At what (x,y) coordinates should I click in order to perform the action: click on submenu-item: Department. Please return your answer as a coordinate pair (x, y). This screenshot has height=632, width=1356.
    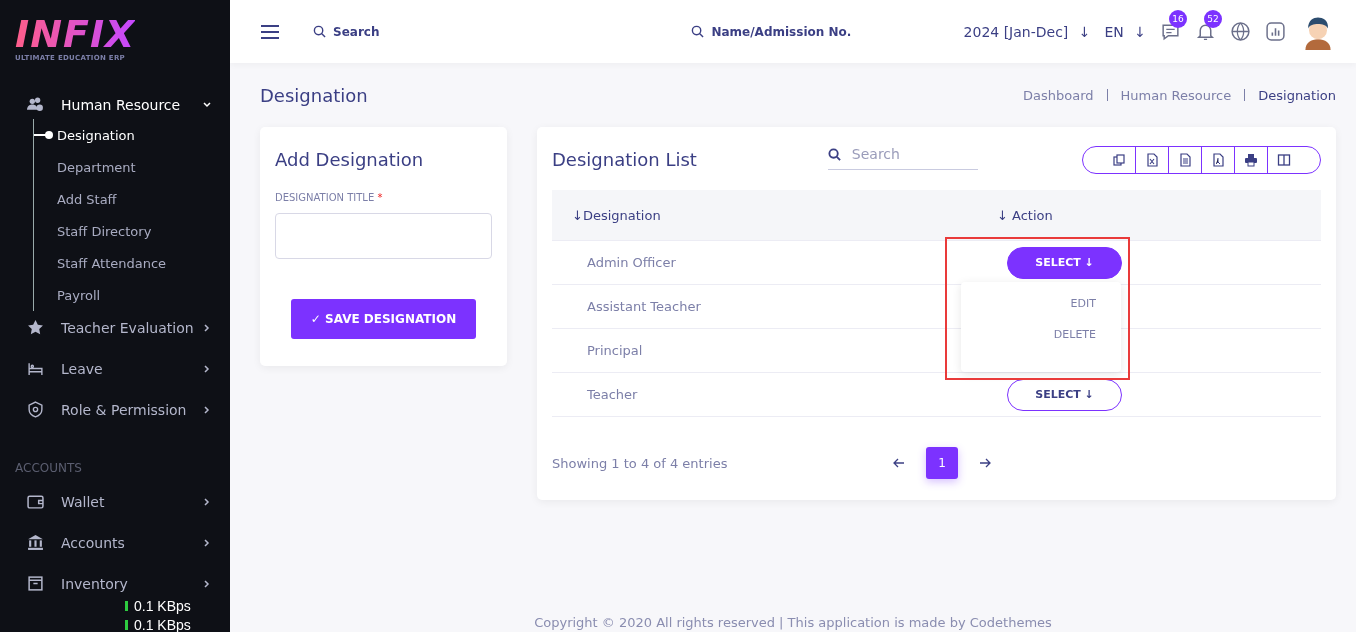
    Looking at the image, I should click on (132, 167).